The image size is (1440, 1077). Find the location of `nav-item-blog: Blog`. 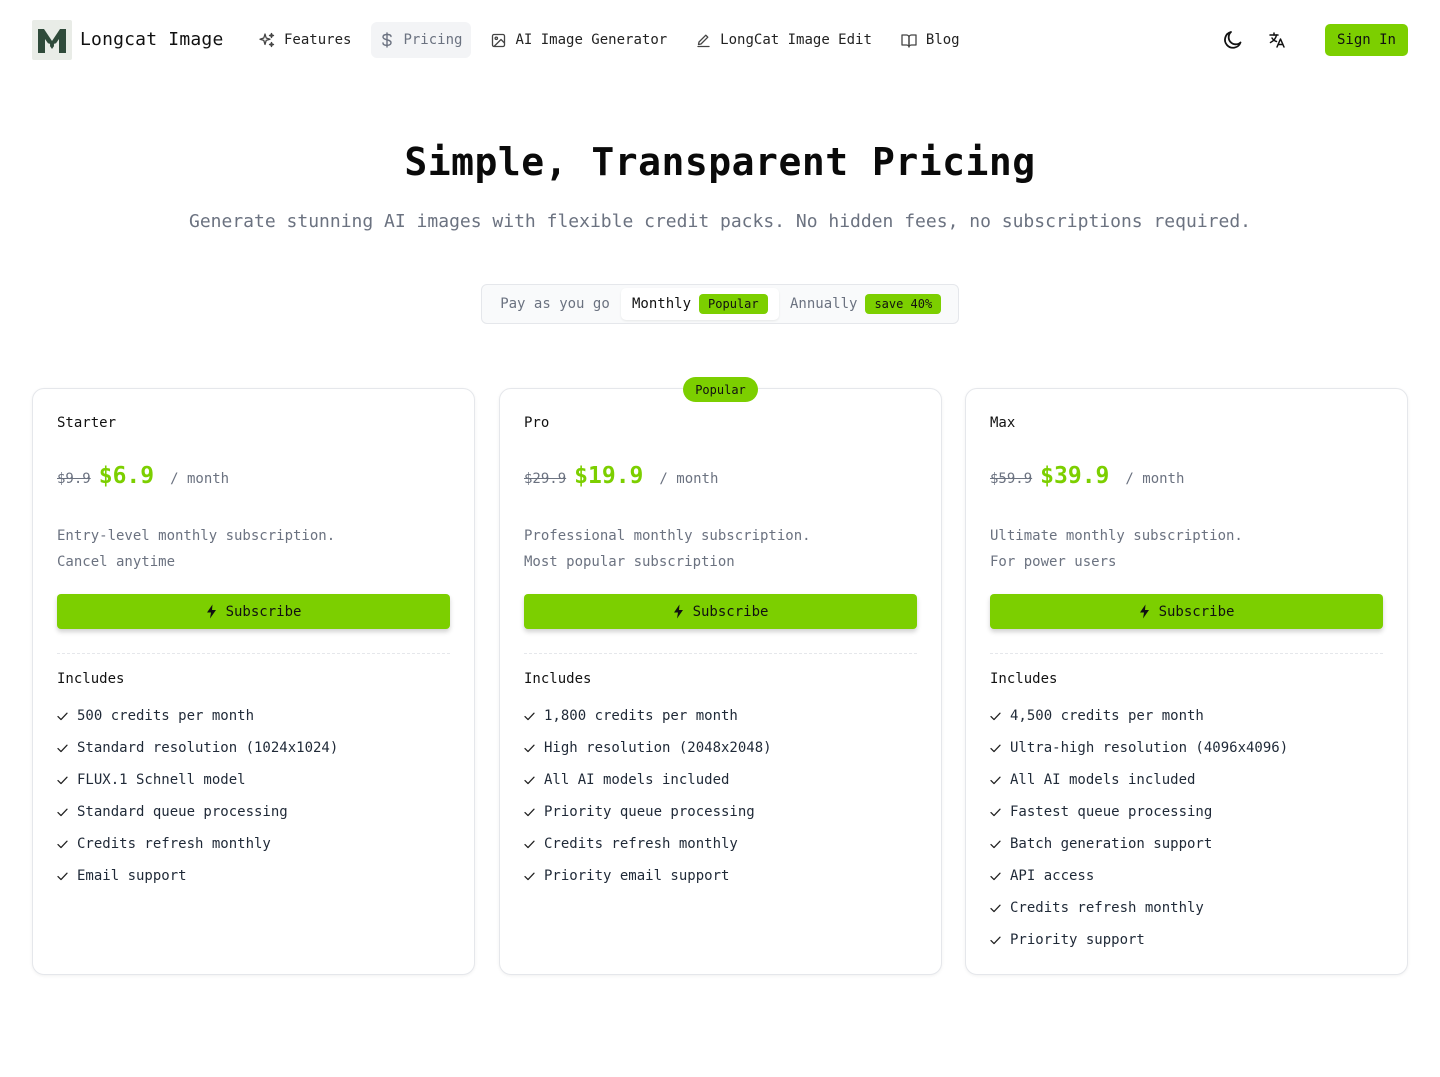

nav-item-blog: Blog is located at coordinates (930, 40).